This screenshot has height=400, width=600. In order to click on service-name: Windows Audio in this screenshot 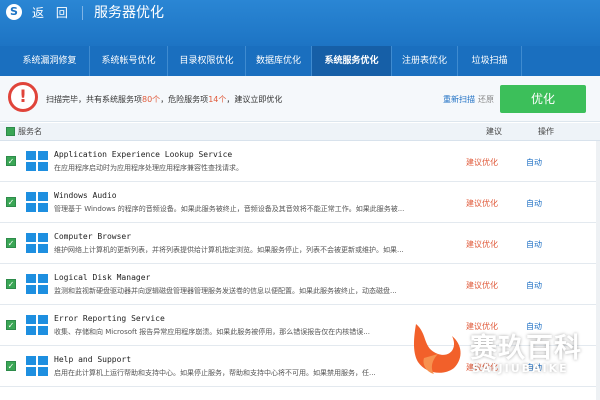, I will do `click(85, 195)`.